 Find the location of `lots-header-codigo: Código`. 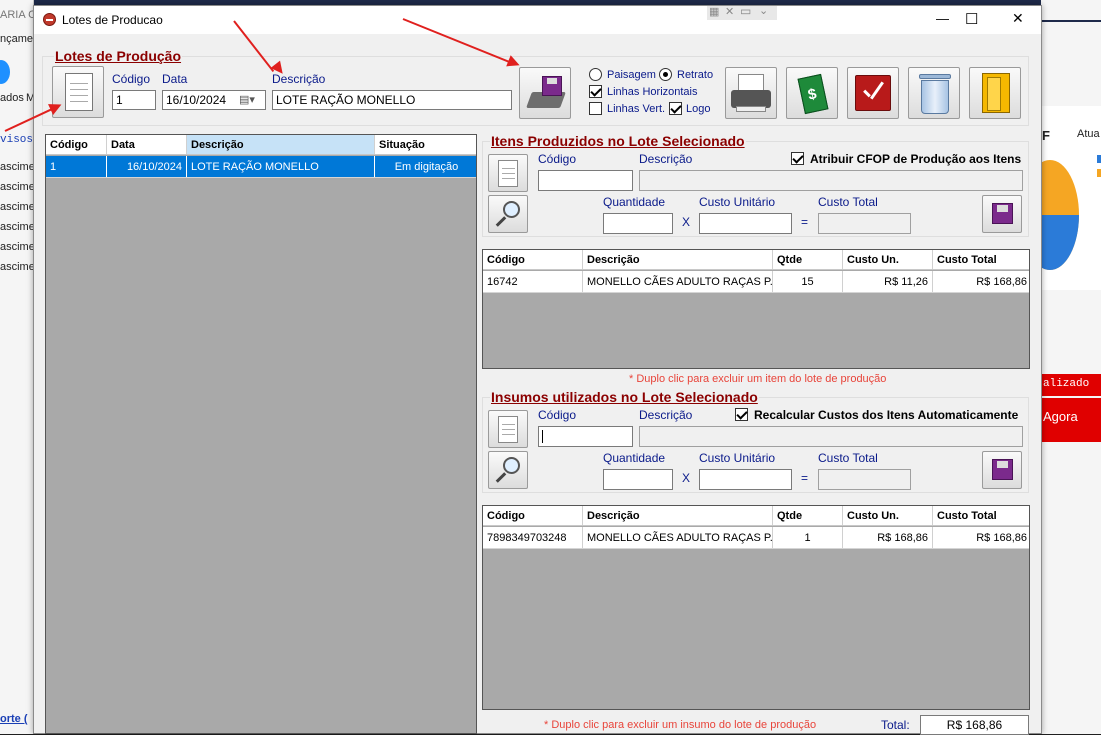

lots-header-codigo: Código is located at coordinates (76, 144).